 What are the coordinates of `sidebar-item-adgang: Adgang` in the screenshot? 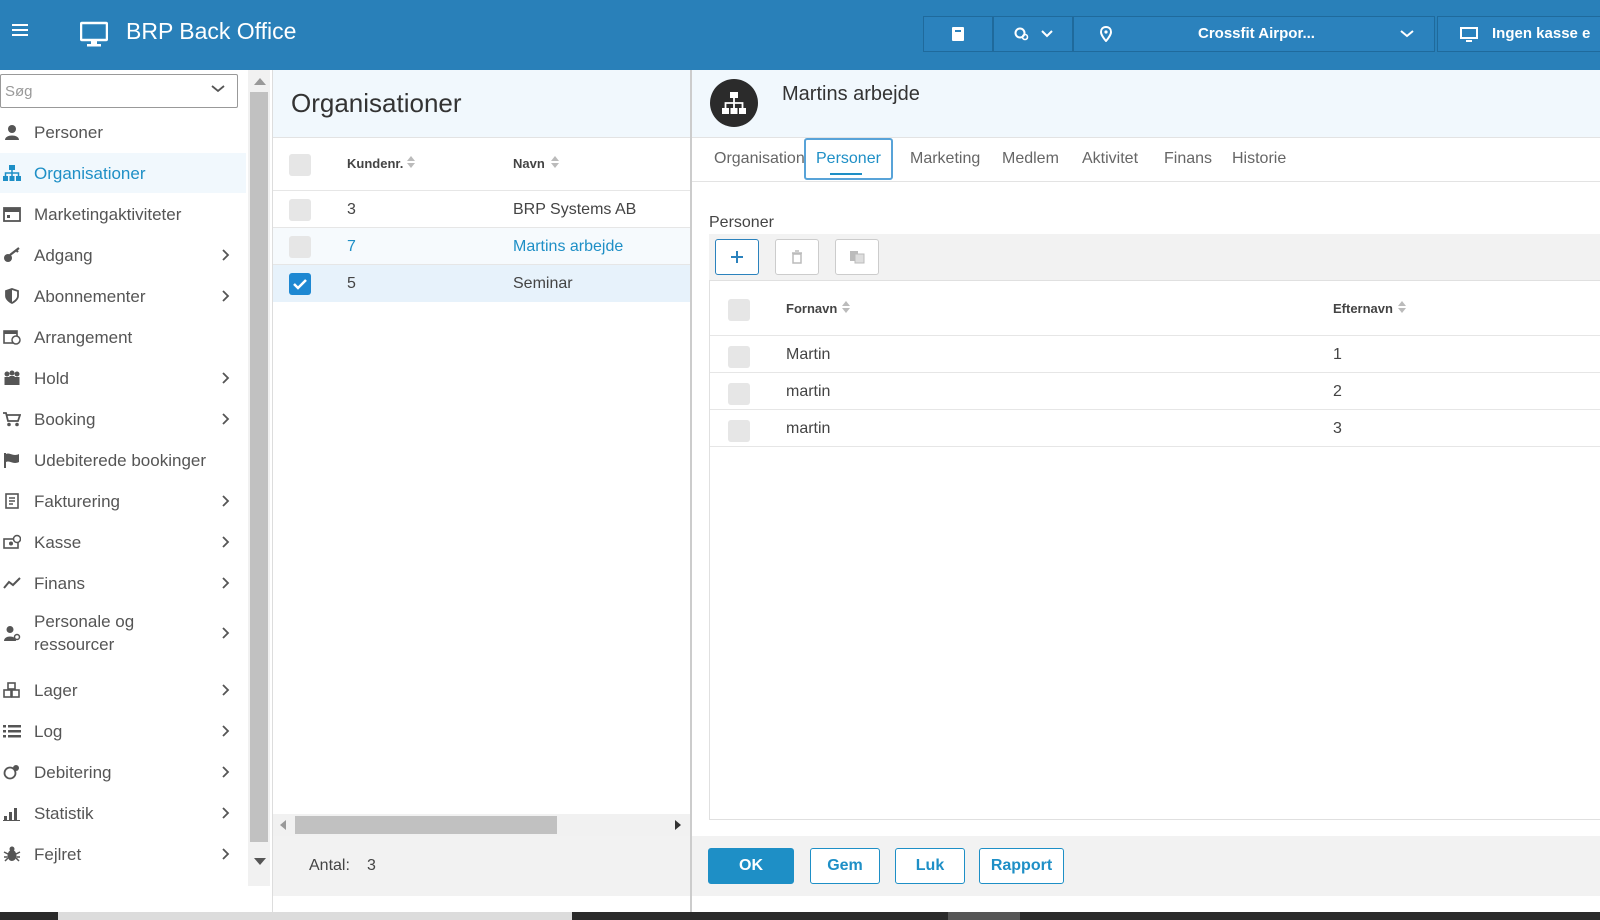 It's located at (123, 255).